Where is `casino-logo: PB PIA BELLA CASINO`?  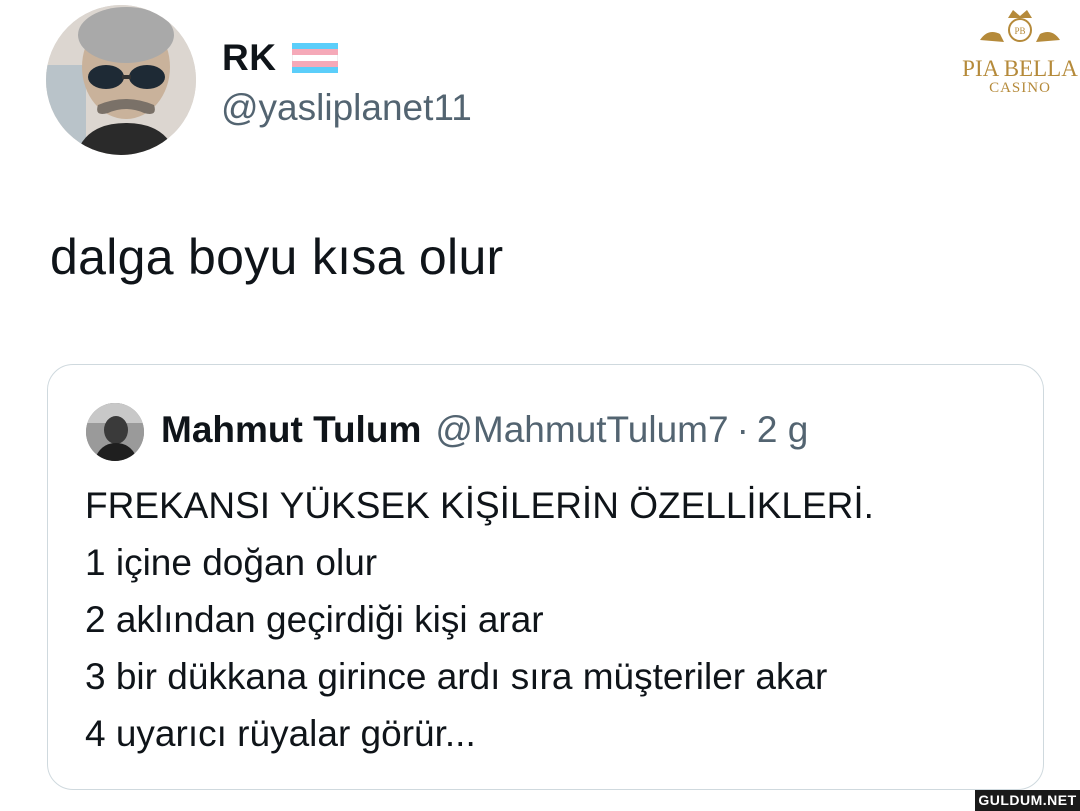 casino-logo: PB PIA BELLA CASINO is located at coordinates (1019, 51).